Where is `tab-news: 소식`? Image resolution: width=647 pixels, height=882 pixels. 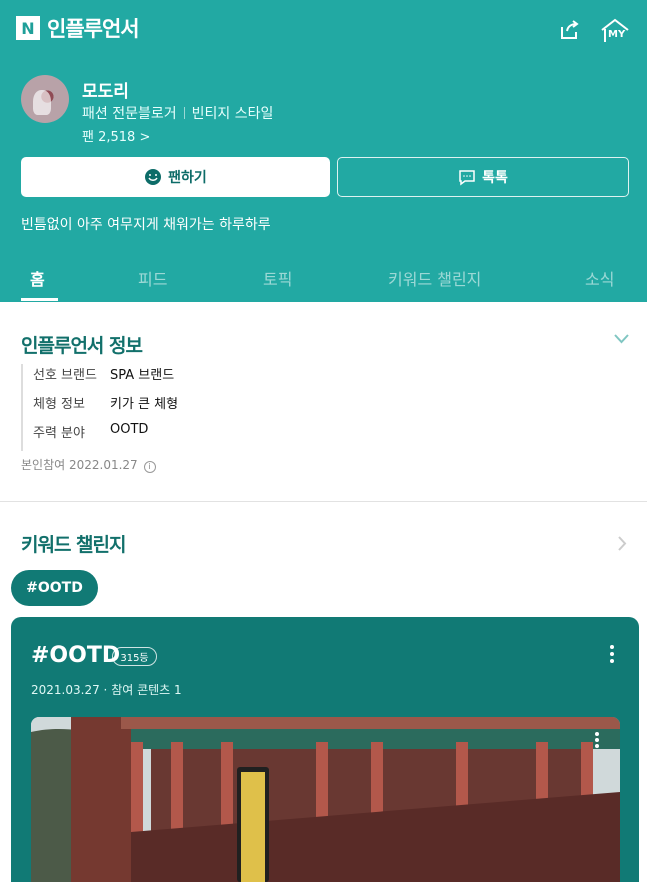
tab-news: 소식 is located at coordinates (599, 278).